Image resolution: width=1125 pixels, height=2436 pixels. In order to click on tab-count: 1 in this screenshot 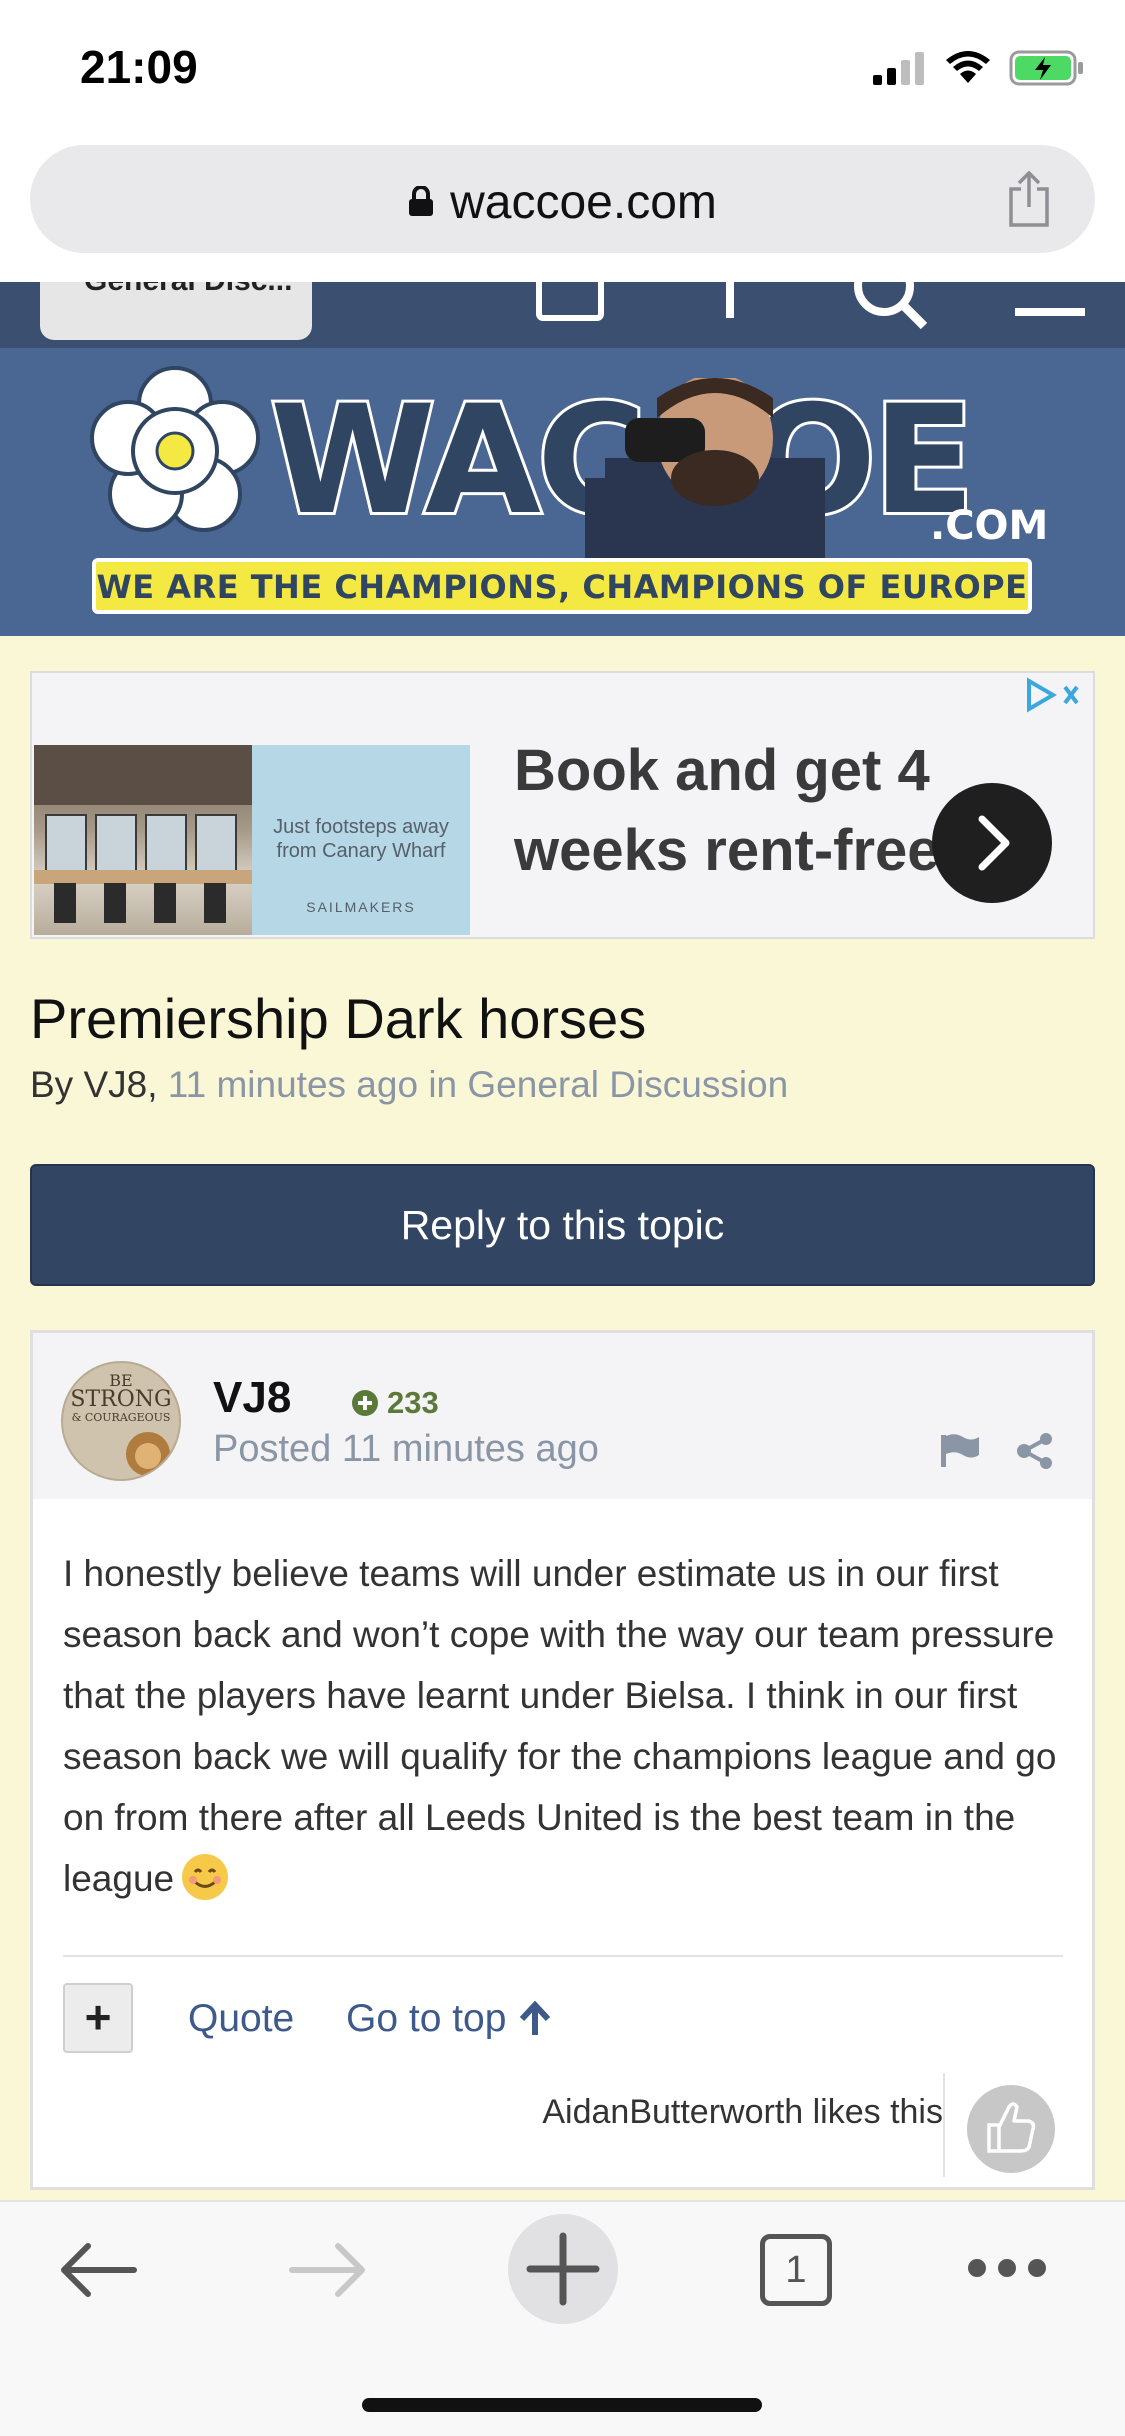, I will do `click(796, 2270)`.